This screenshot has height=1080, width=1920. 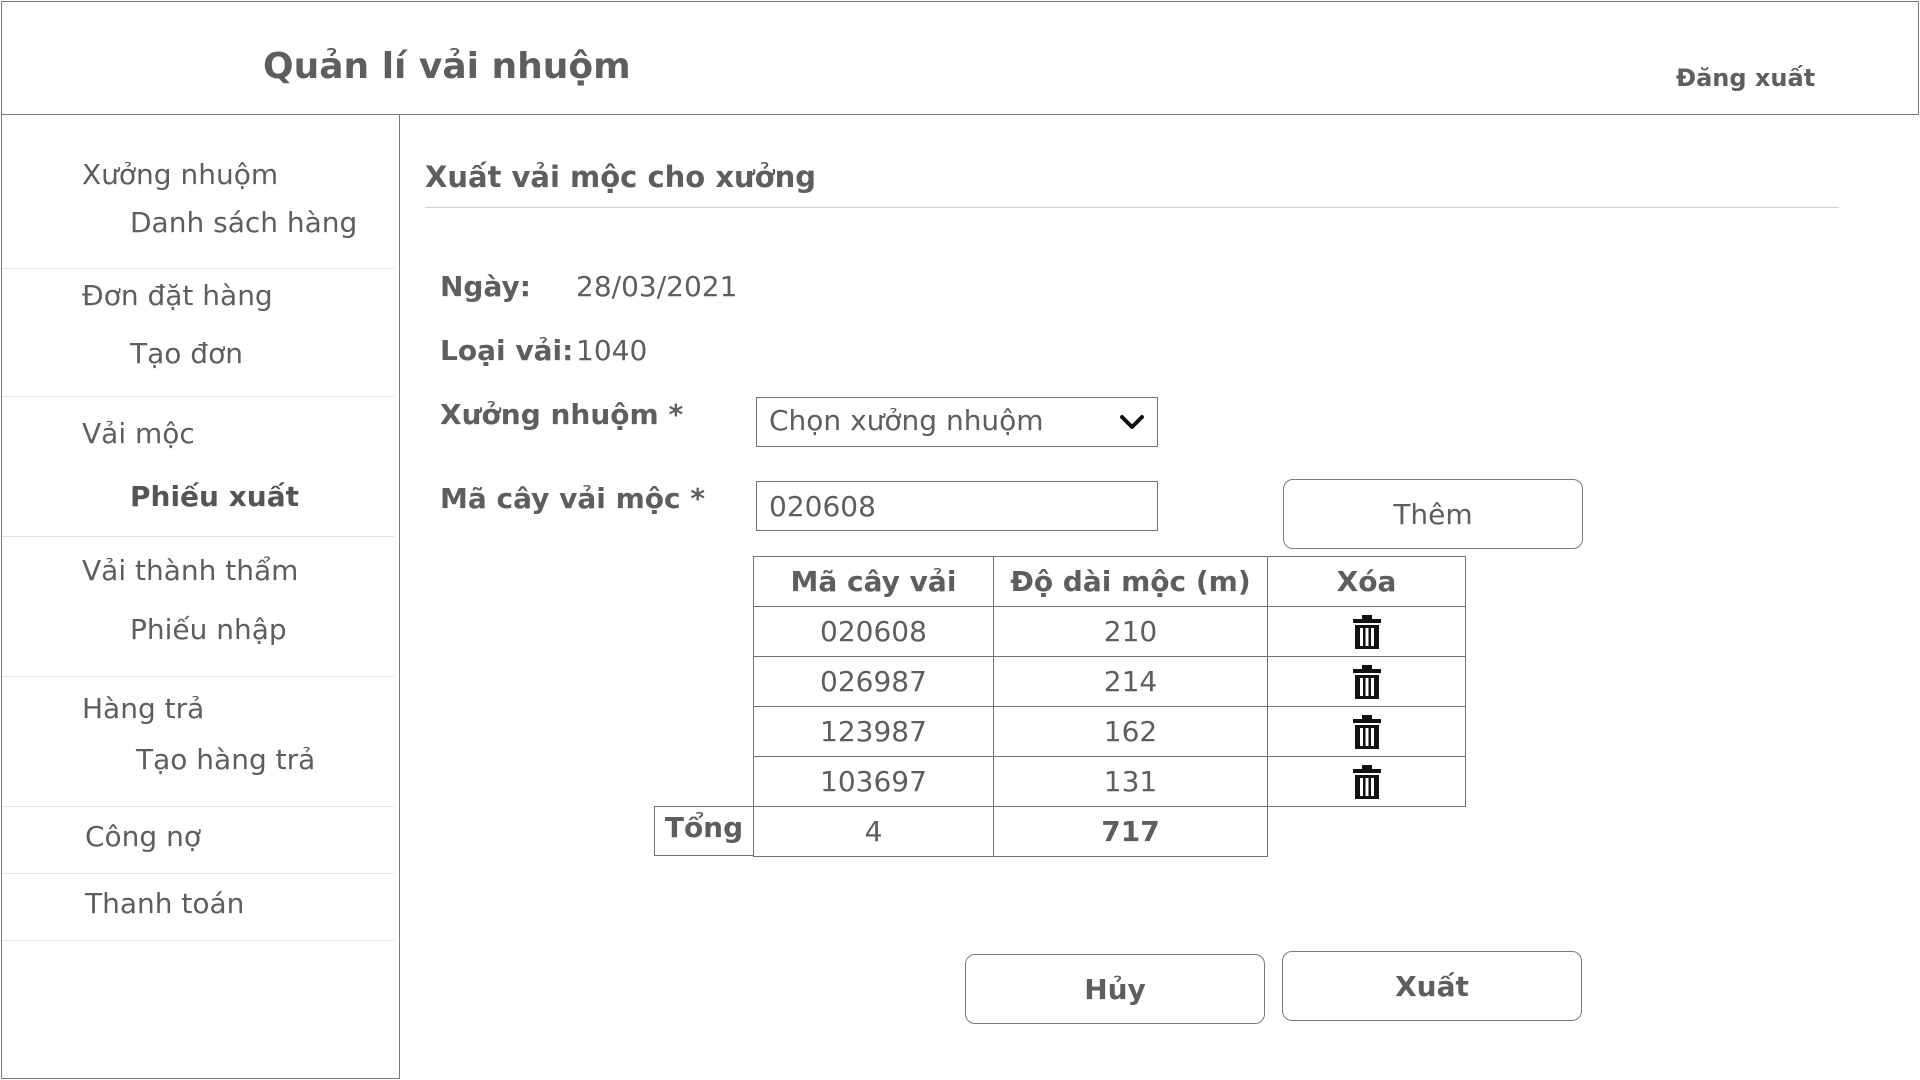 I want to click on sidebar-item-dye-workshop: Xưởng nhuộm, so click(x=180, y=174).